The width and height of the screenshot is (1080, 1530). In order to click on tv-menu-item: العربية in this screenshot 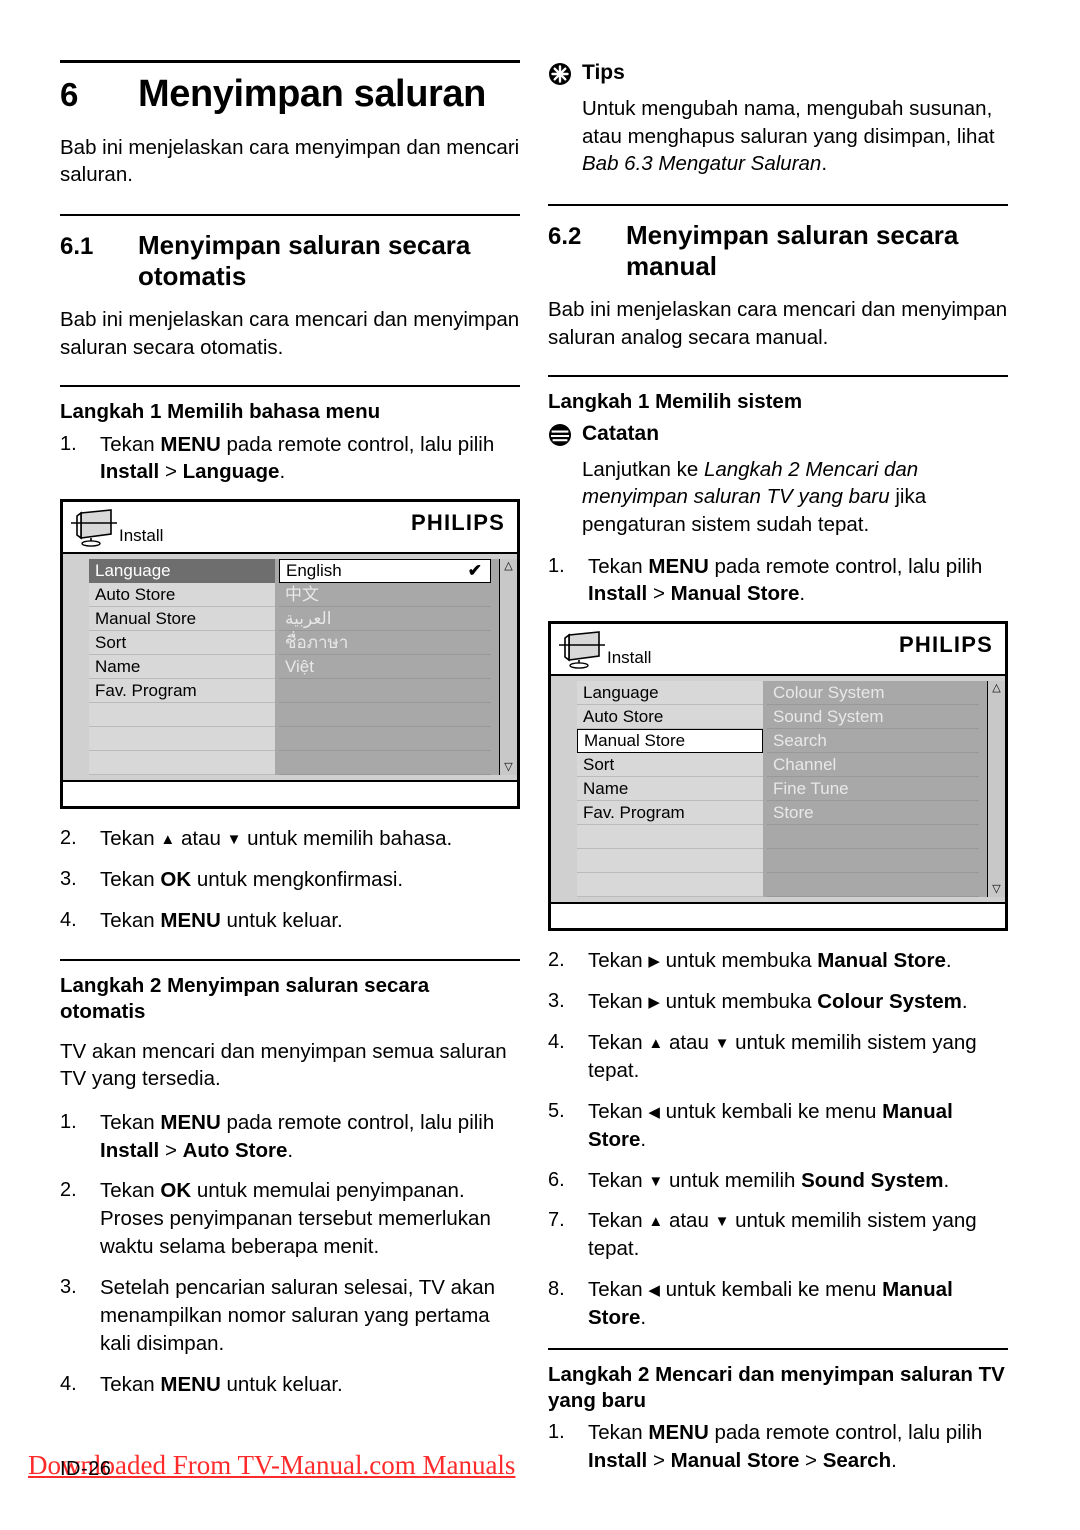, I will do `click(385, 619)`.